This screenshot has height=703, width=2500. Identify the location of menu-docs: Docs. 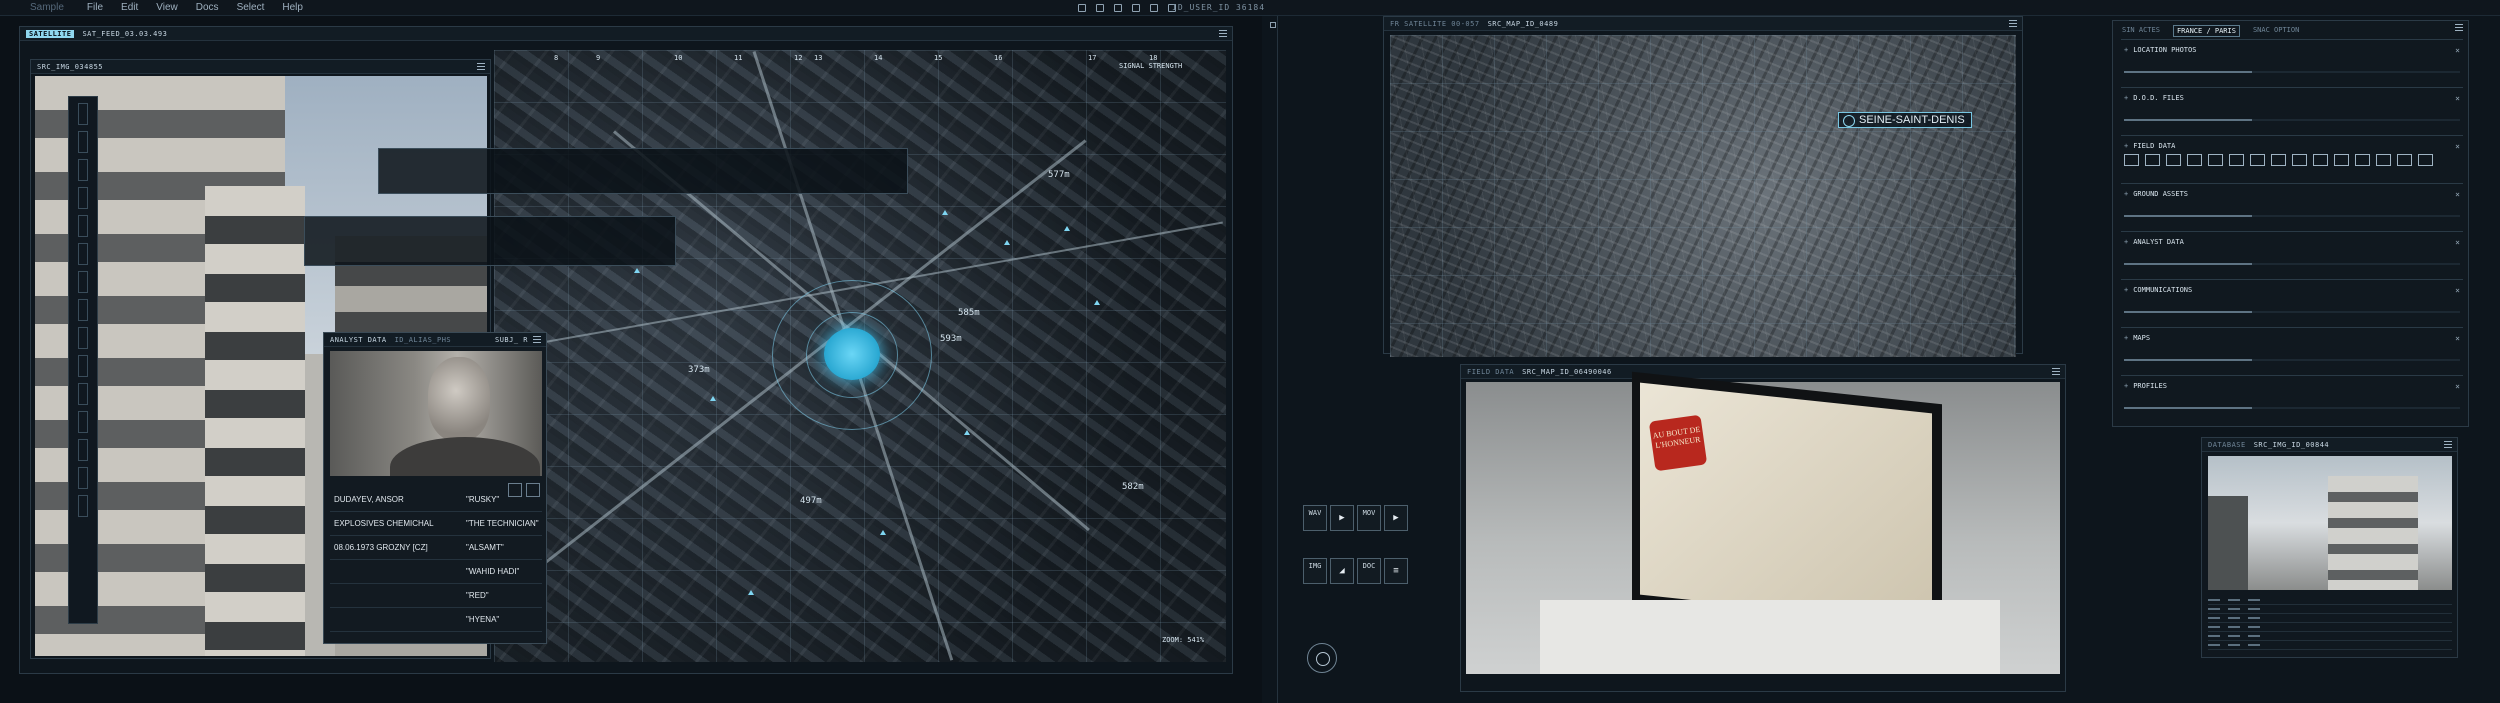
(207, 7).